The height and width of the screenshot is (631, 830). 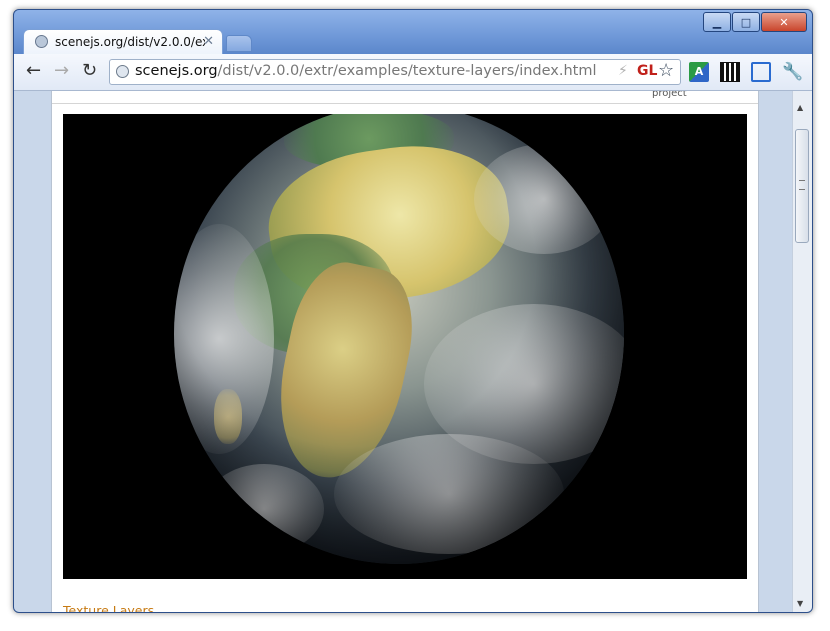 I want to click on project-link: project, so click(x=669, y=95).